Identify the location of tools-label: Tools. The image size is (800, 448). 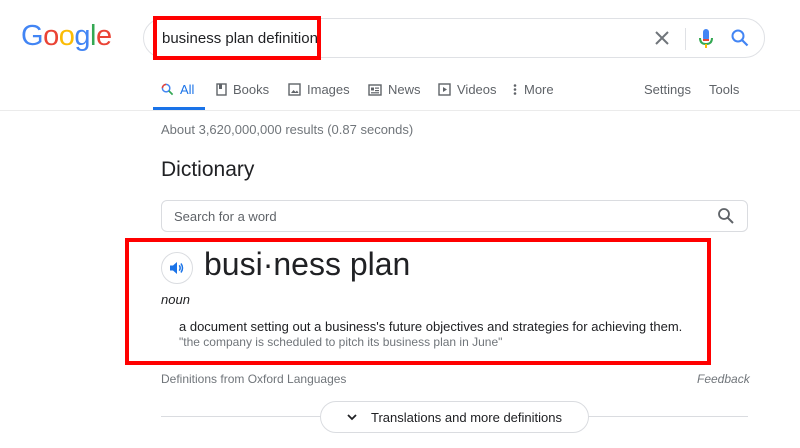
(724, 89).